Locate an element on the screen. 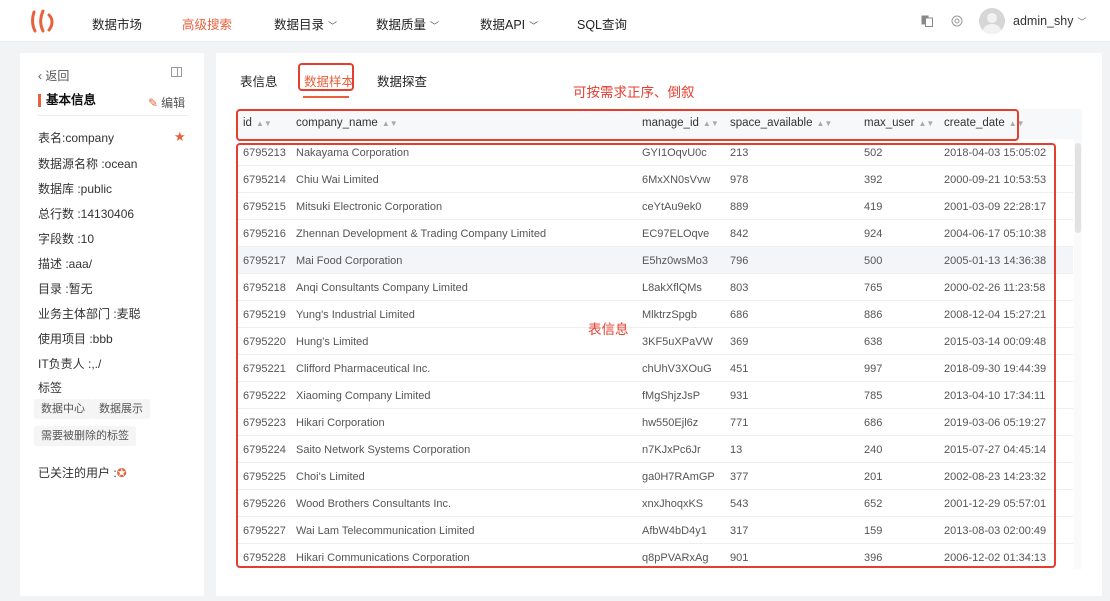  info-business-dept: 业务主体部门 :麦聪 is located at coordinates (89, 314).